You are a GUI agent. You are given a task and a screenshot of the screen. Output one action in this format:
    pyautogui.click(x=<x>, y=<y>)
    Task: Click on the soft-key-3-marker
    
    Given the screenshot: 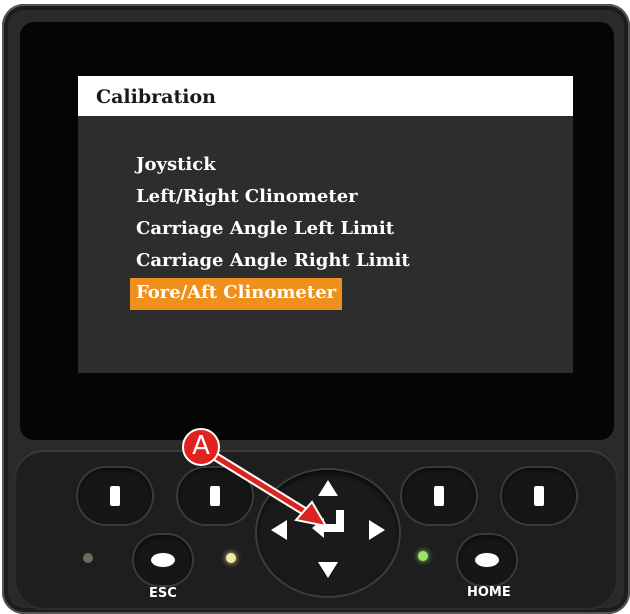 What is the action you would take?
    pyautogui.click(x=439, y=496)
    